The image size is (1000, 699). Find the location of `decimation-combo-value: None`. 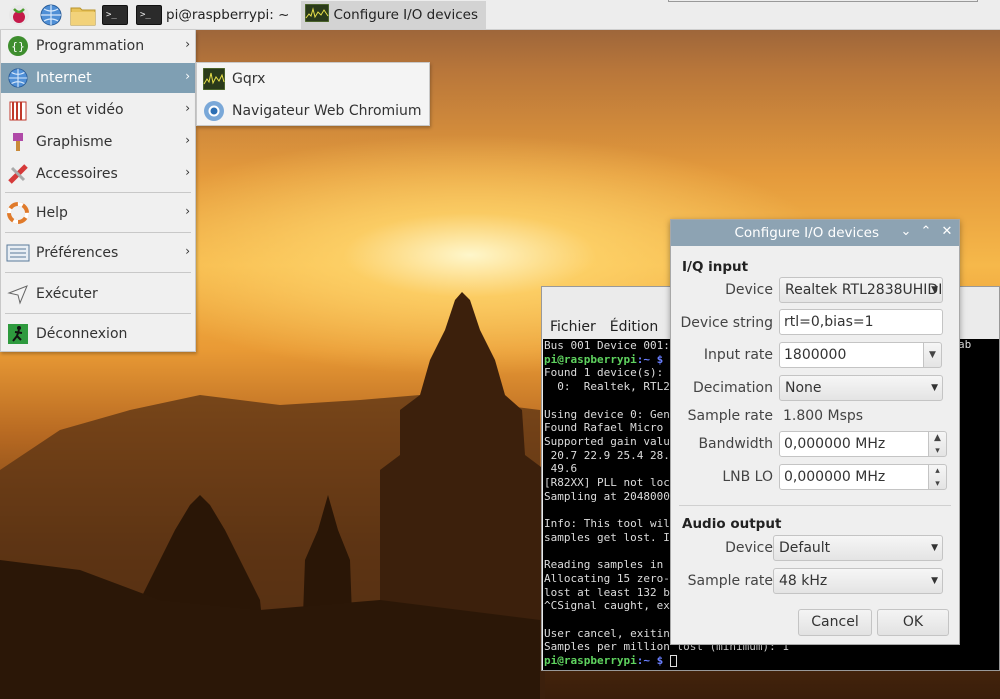

decimation-combo-value: None is located at coordinates (803, 388).